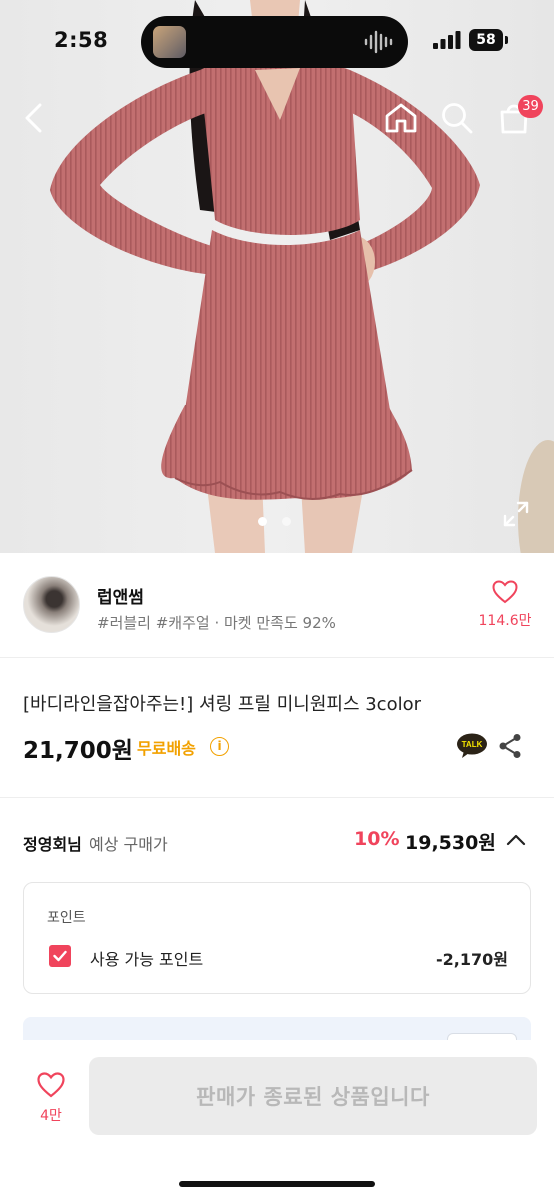  Describe the element at coordinates (52, 844) in the screenshot. I see `buyer-name: 정영회님` at that location.